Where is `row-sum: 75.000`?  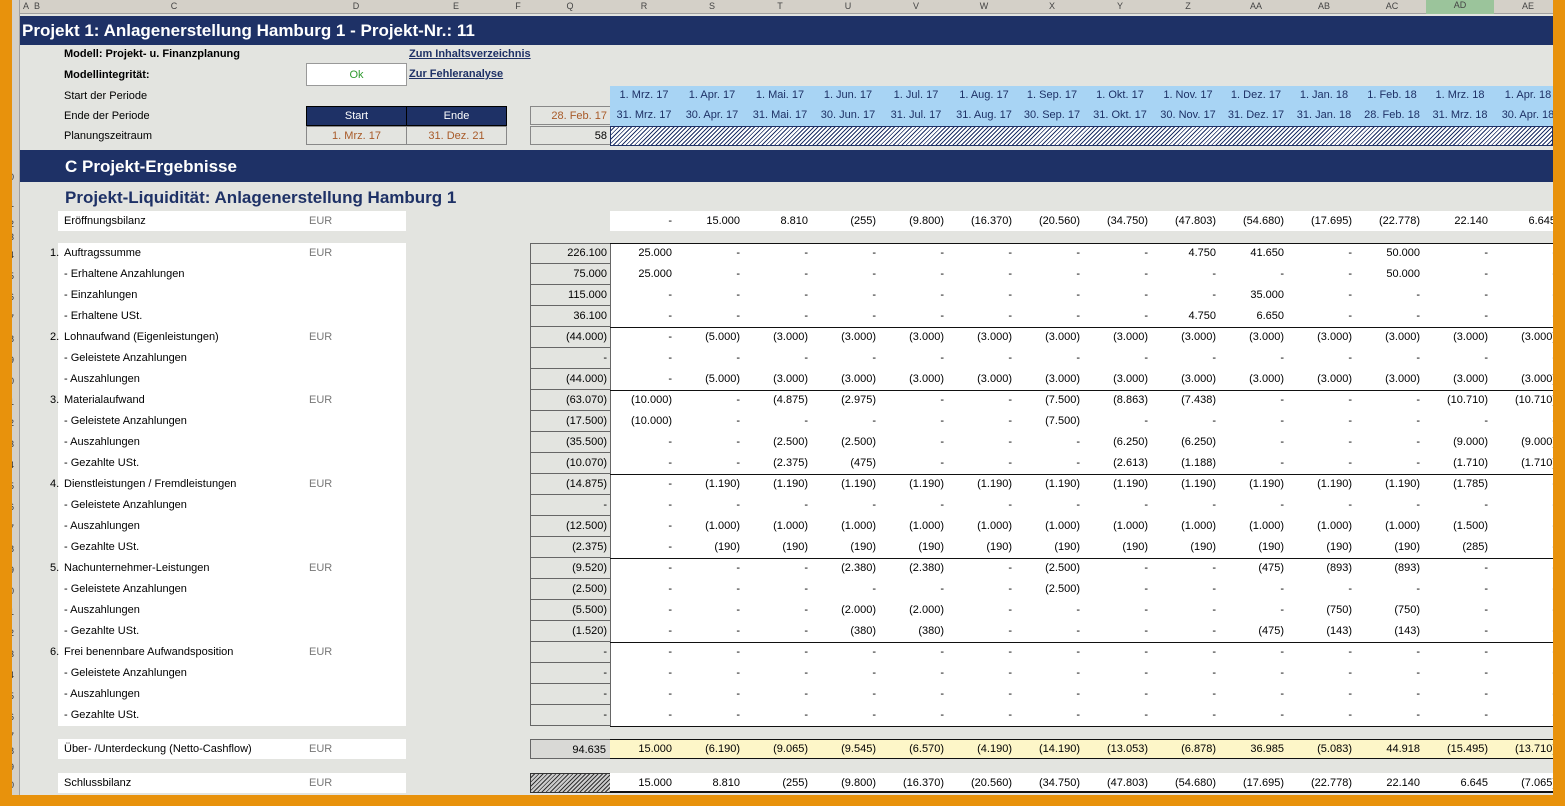
row-sum: 75.000 is located at coordinates (570, 274).